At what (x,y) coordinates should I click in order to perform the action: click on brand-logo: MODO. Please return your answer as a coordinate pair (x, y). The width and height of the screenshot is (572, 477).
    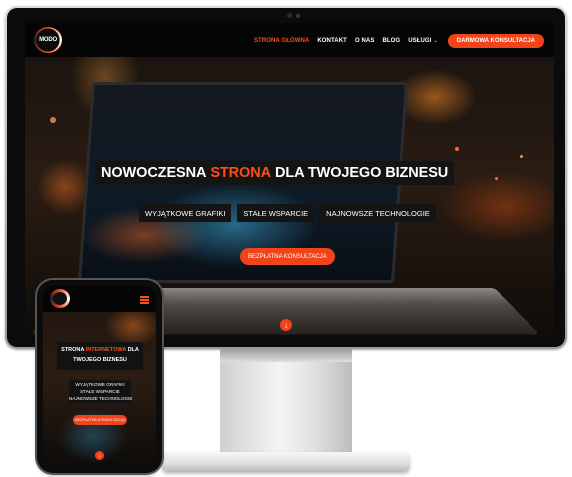
    Looking at the image, I should click on (48, 40).